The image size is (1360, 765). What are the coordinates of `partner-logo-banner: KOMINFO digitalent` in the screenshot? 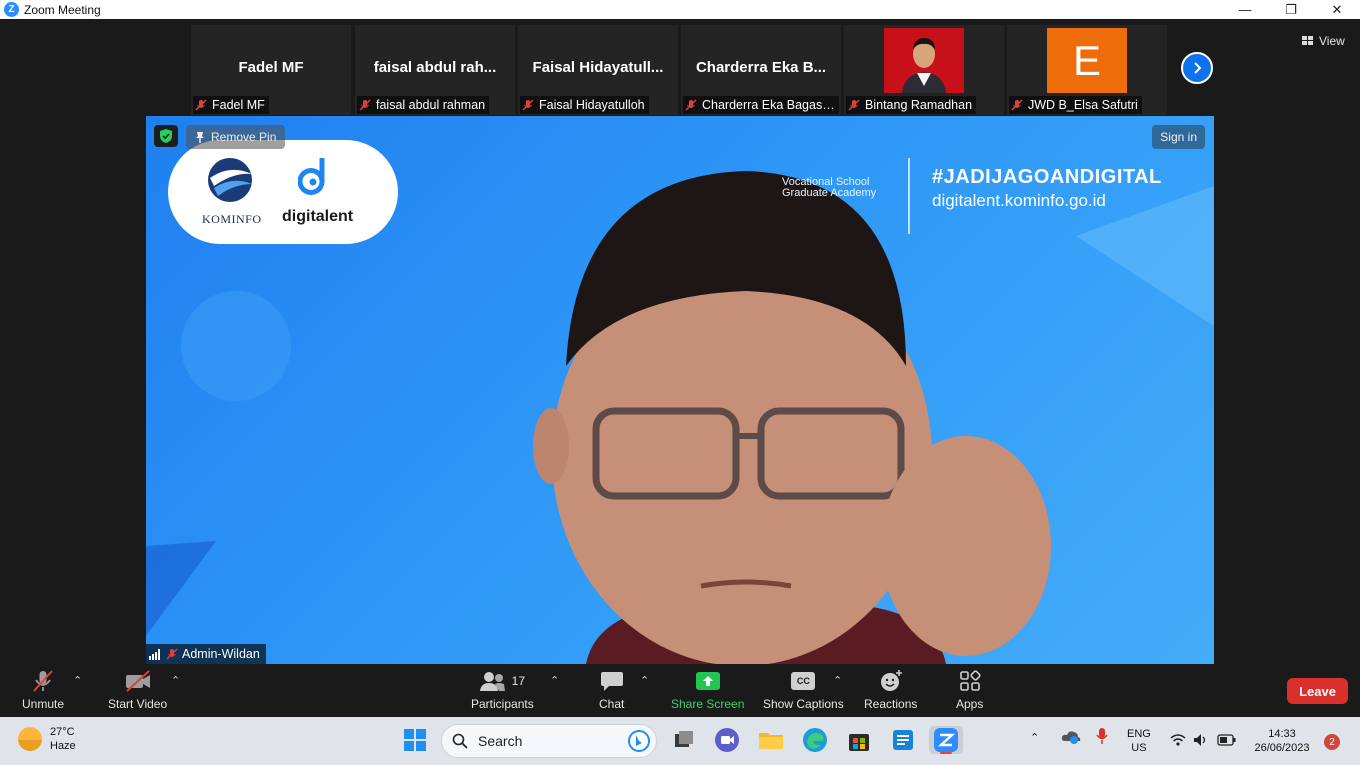 It's located at (283, 192).